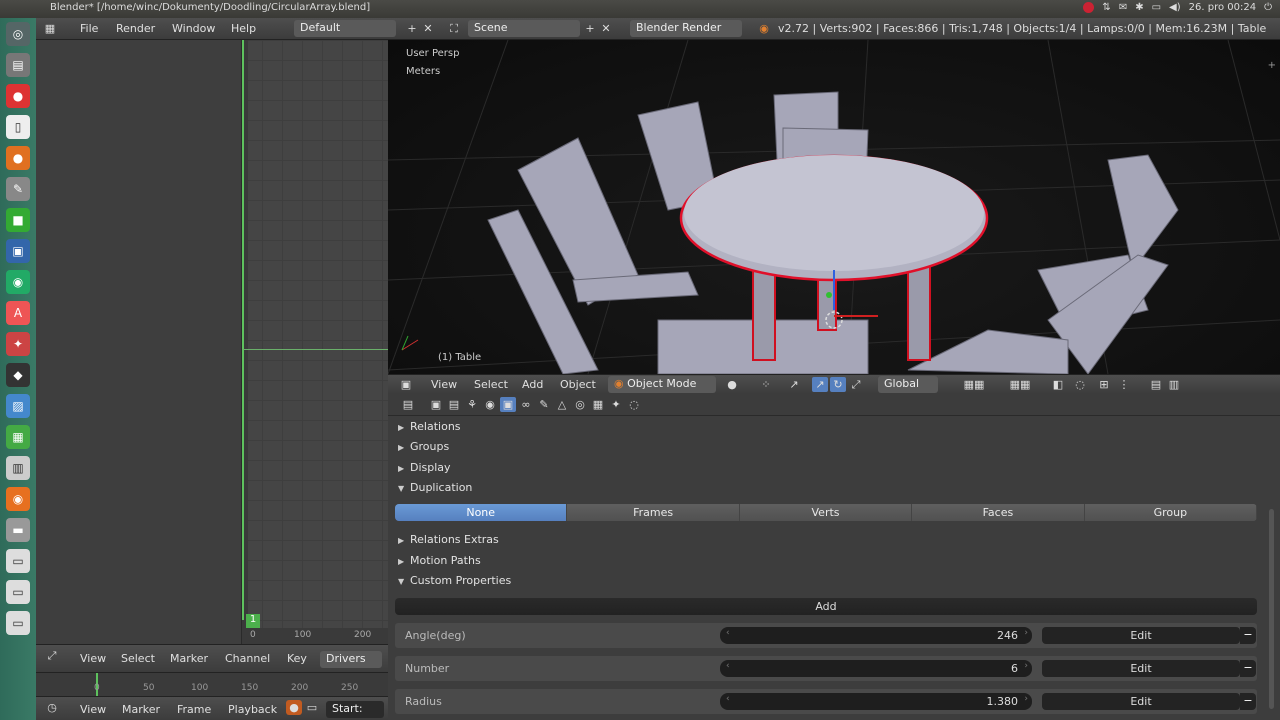 This screenshot has height=720, width=1280. What do you see at coordinates (18, 96) in the screenshot?
I see `chrome-icon: ●` at bounding box center [18, 96].